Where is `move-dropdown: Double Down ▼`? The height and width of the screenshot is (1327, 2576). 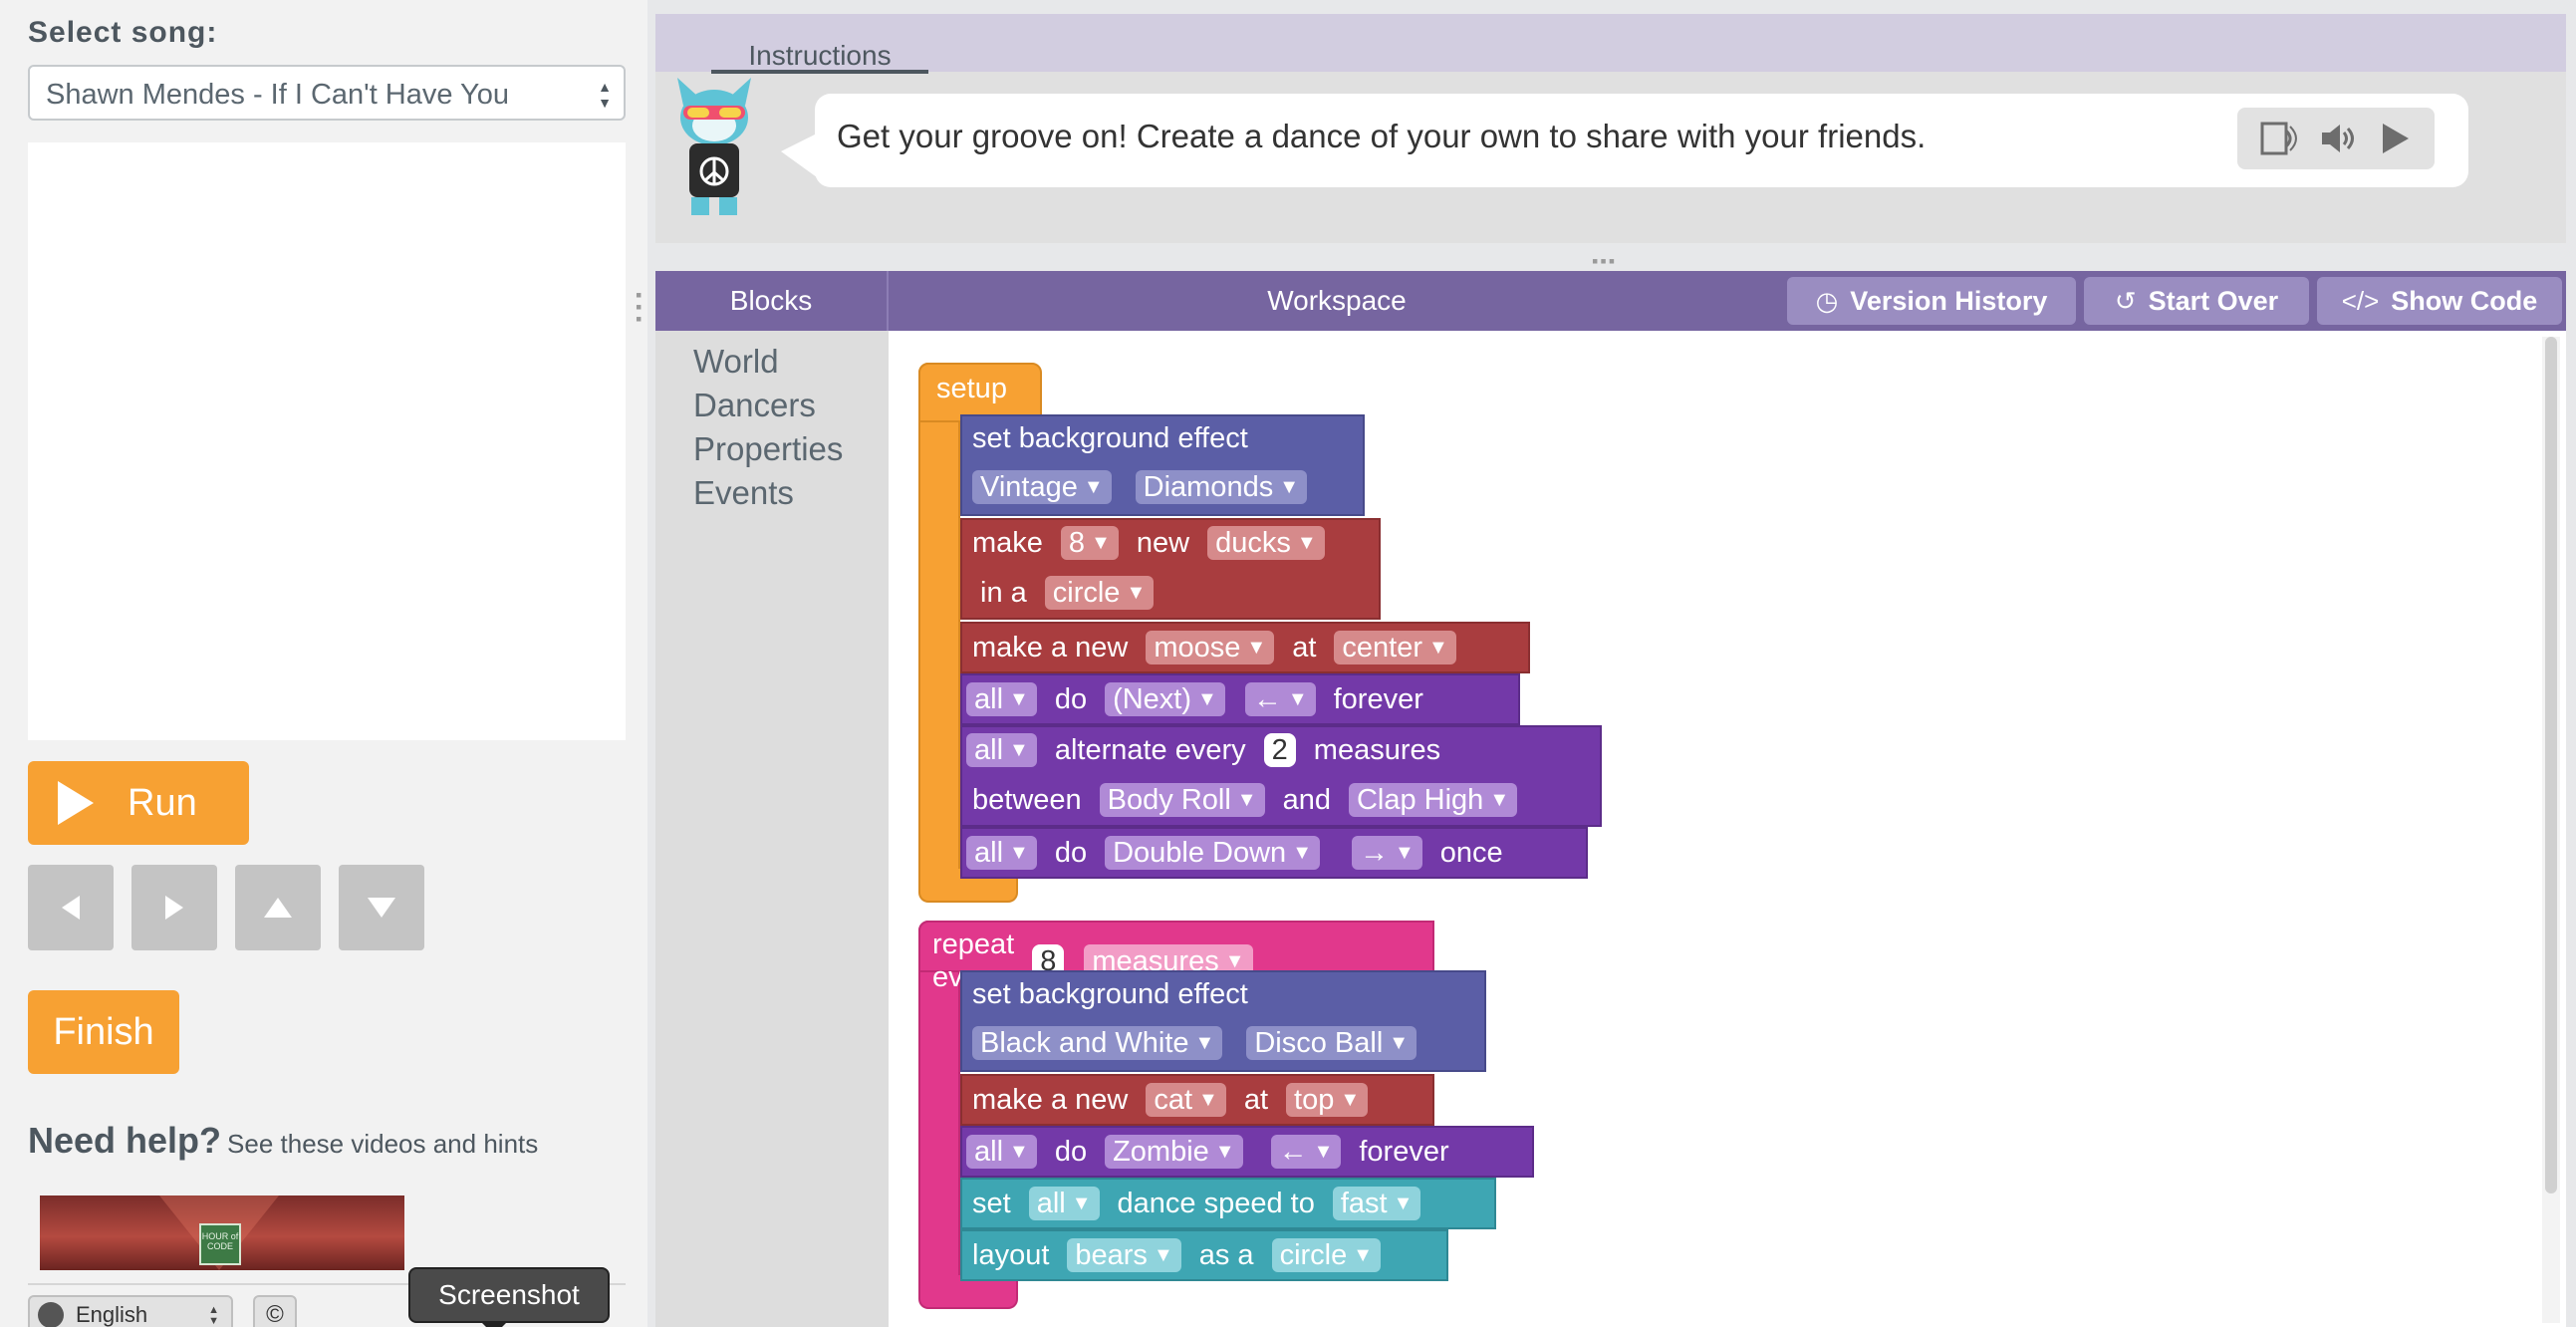
move-dropdown: Double Down ▼ is located at coordinates (1212, 853).